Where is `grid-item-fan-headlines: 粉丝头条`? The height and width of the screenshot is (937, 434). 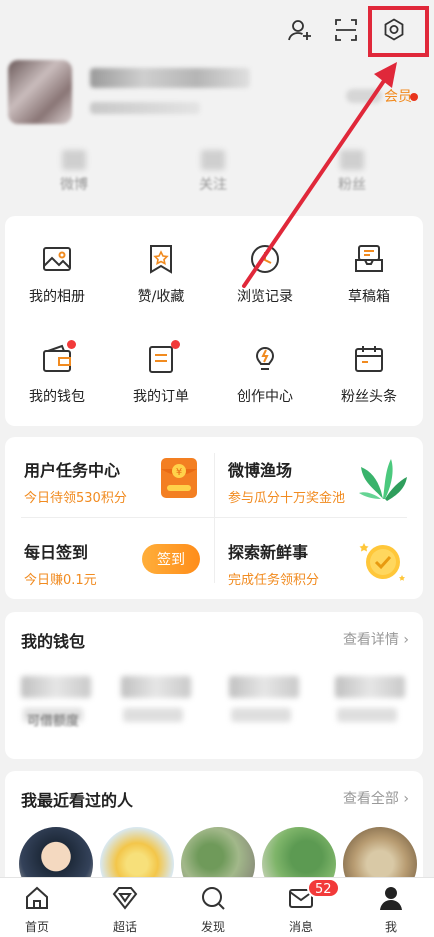
grid-item-fan-headlines: 粉丝头条 is located at coordinates (369, 374).